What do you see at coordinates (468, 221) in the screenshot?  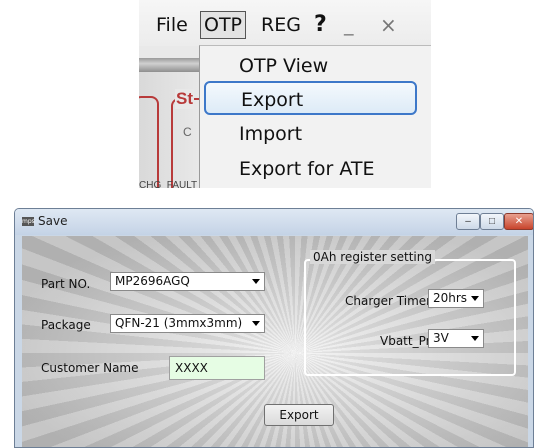 I see `minimize-button: –` at bounding box center [468, 221].